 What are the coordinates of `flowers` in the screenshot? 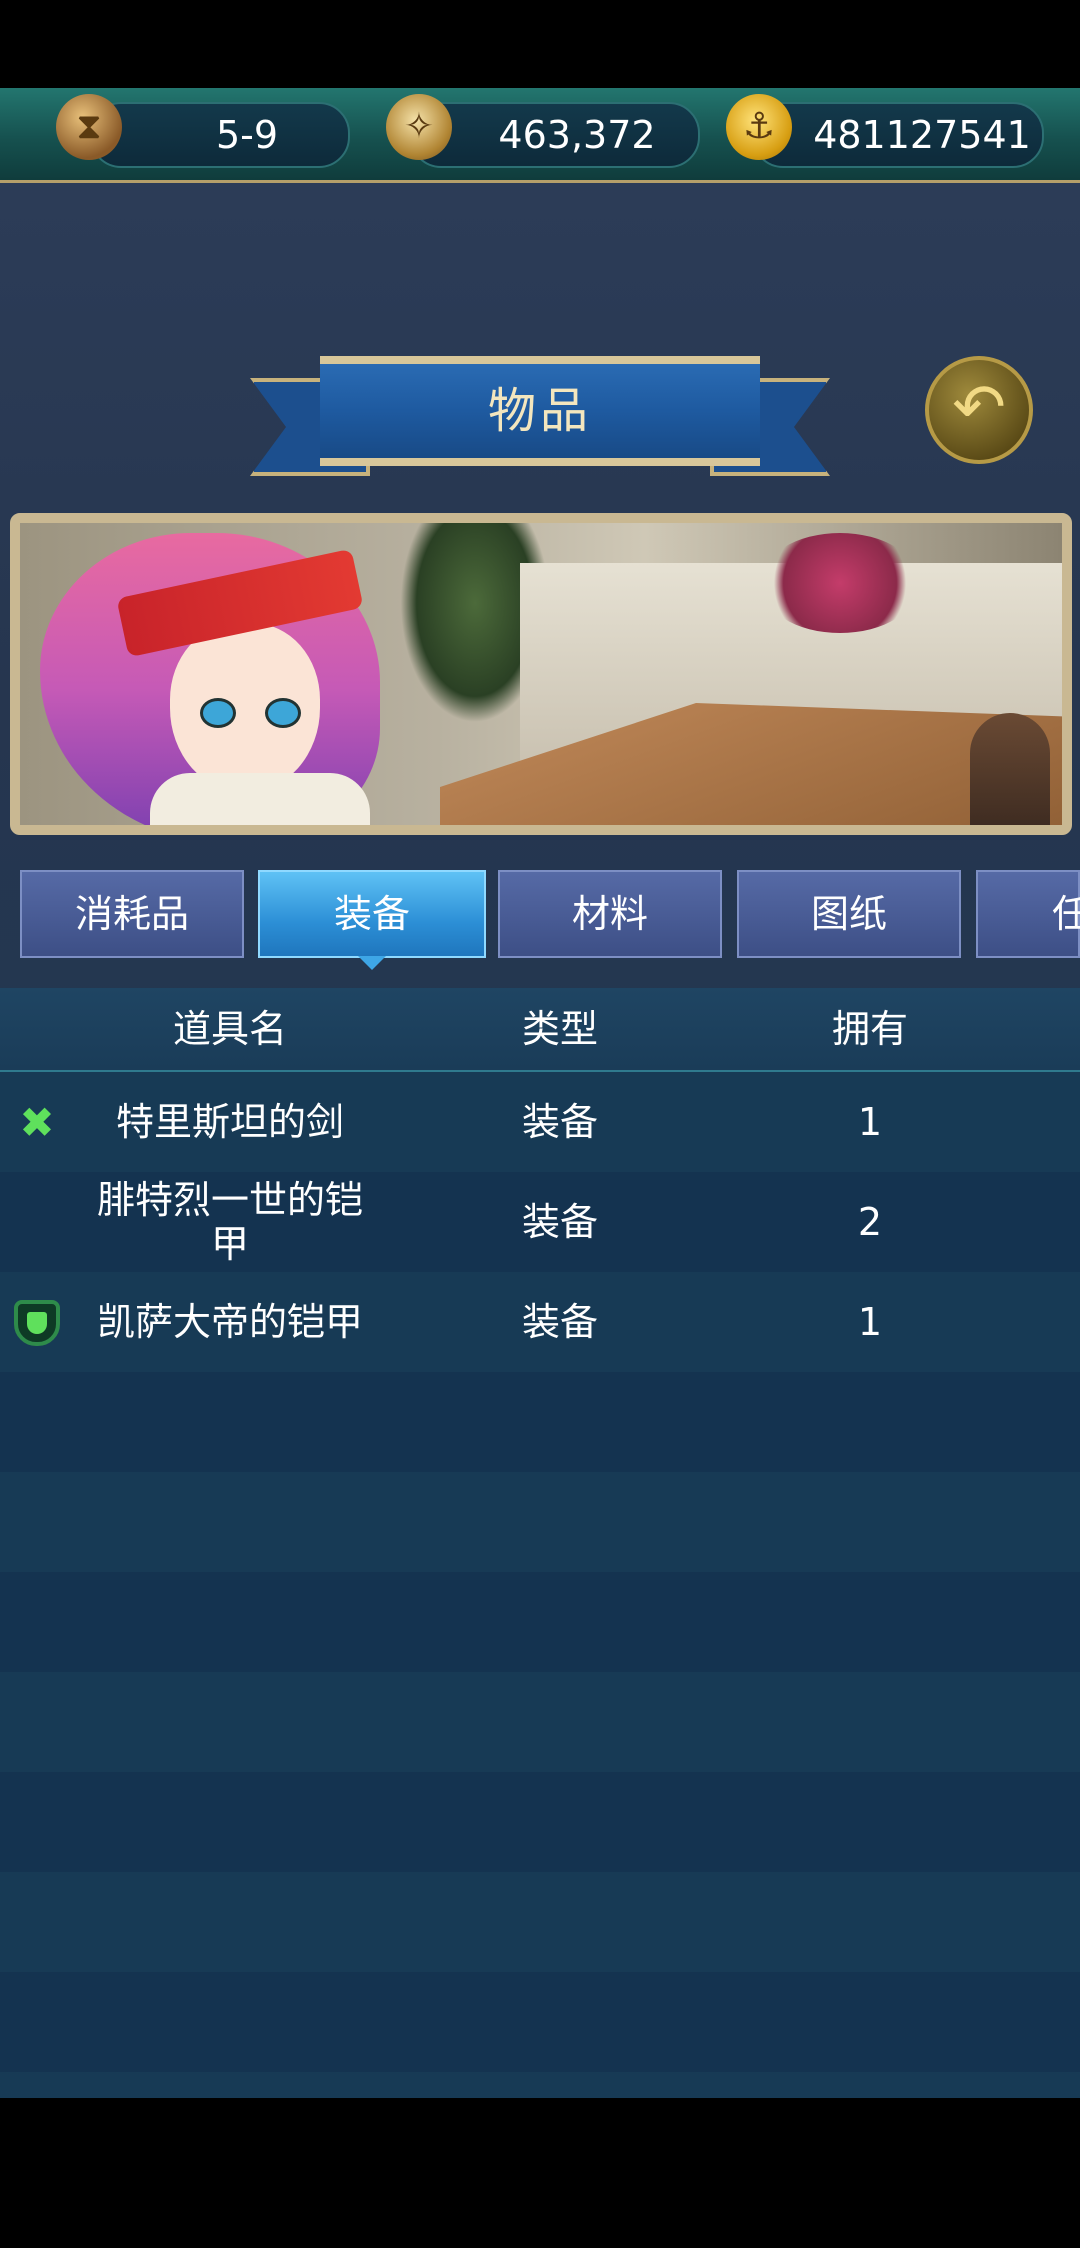 It's located at (840, 583).